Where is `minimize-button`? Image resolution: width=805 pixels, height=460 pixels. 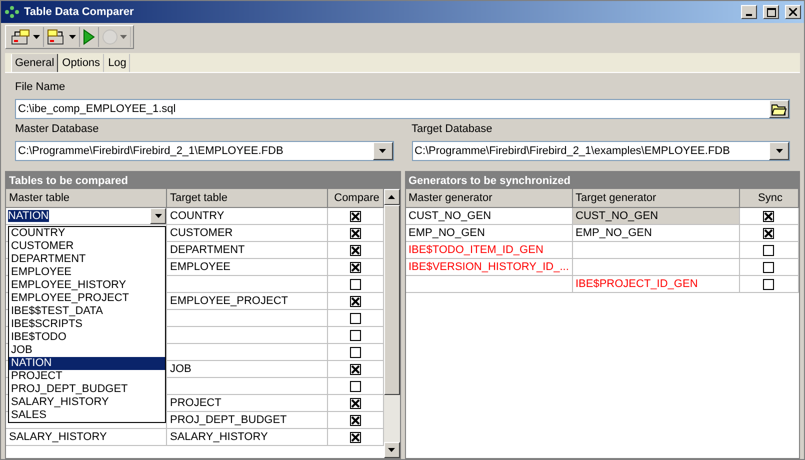
minimize-button is located at coordinates (749, 12).